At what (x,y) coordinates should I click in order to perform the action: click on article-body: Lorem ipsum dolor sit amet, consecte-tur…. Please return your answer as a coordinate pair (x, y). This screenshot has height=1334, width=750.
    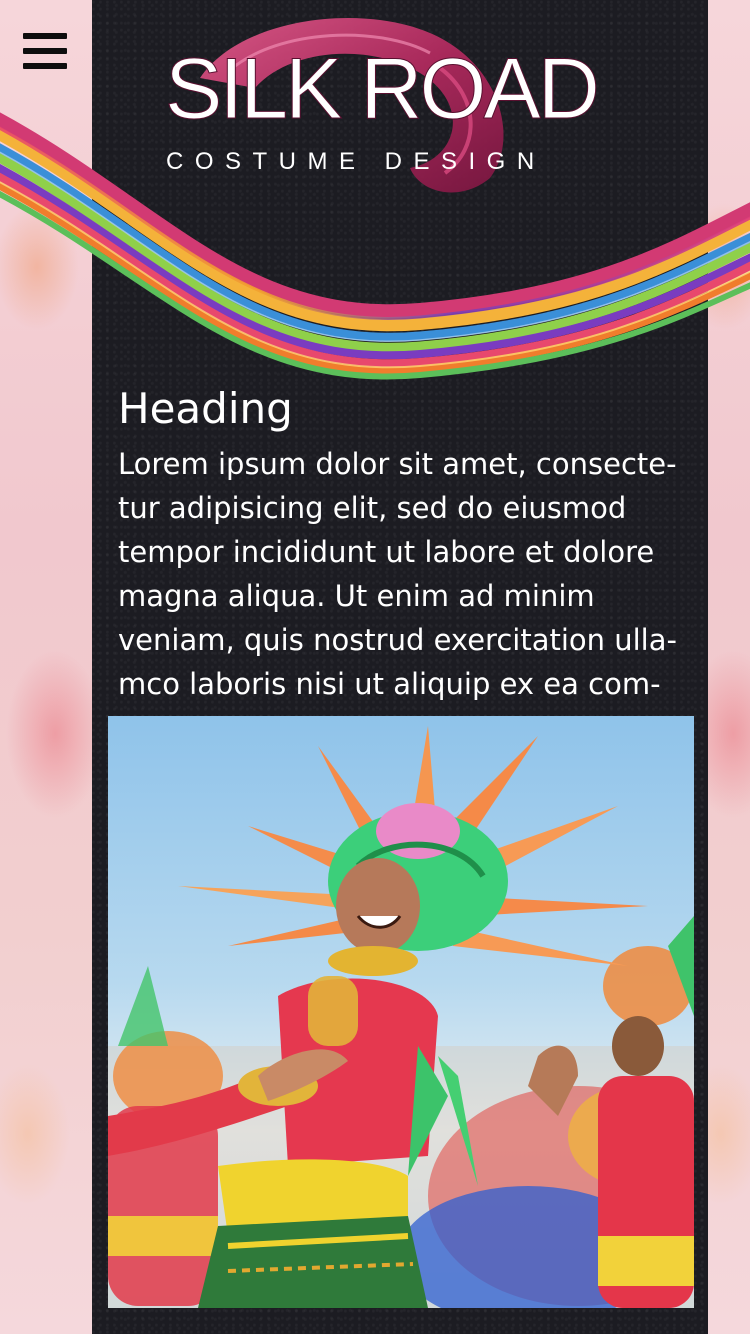
    Looking at the image, I should click on (397, 574).